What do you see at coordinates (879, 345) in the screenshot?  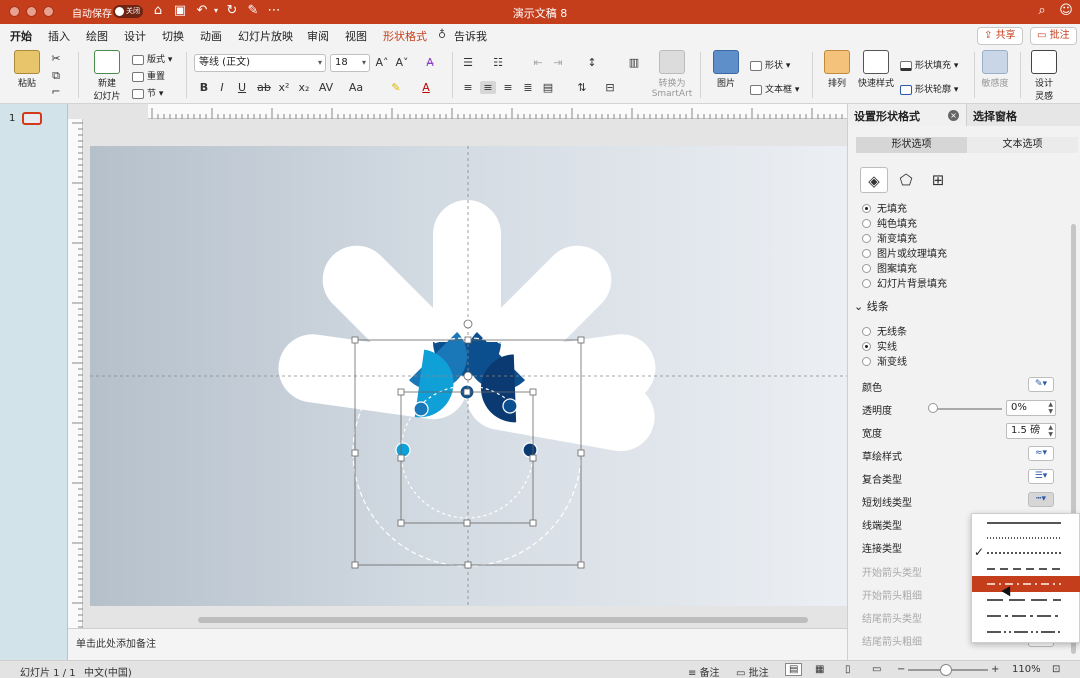 I see `line-option-solid: 实线` at bounding box center [879, 345].